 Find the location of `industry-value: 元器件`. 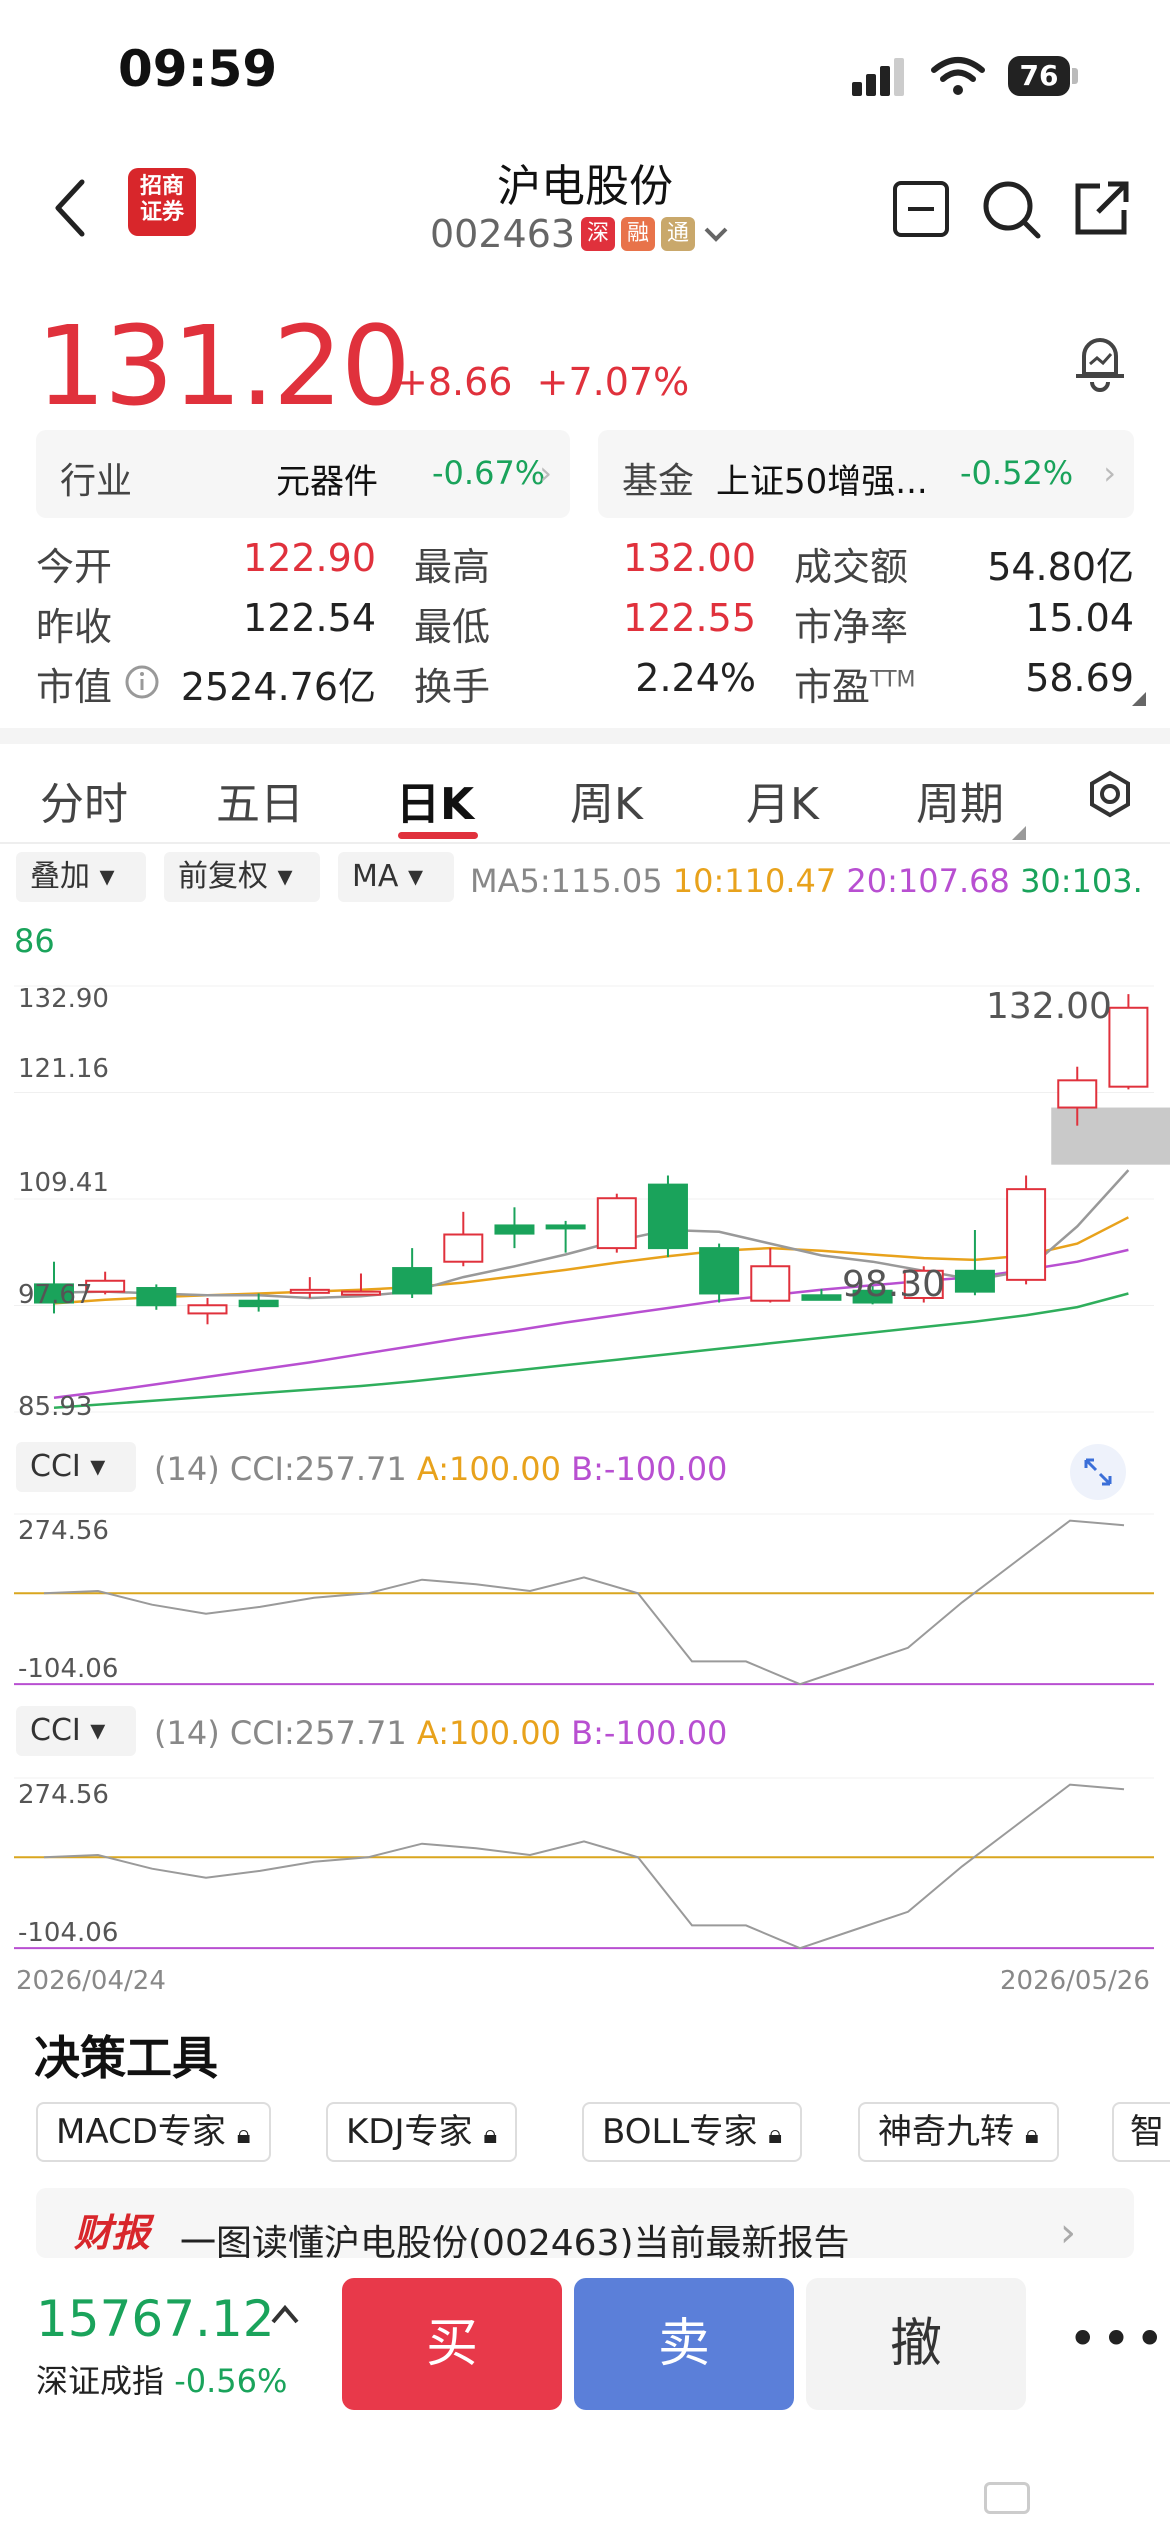

industry-value: 元器件 is located at coordinates (327, 482).